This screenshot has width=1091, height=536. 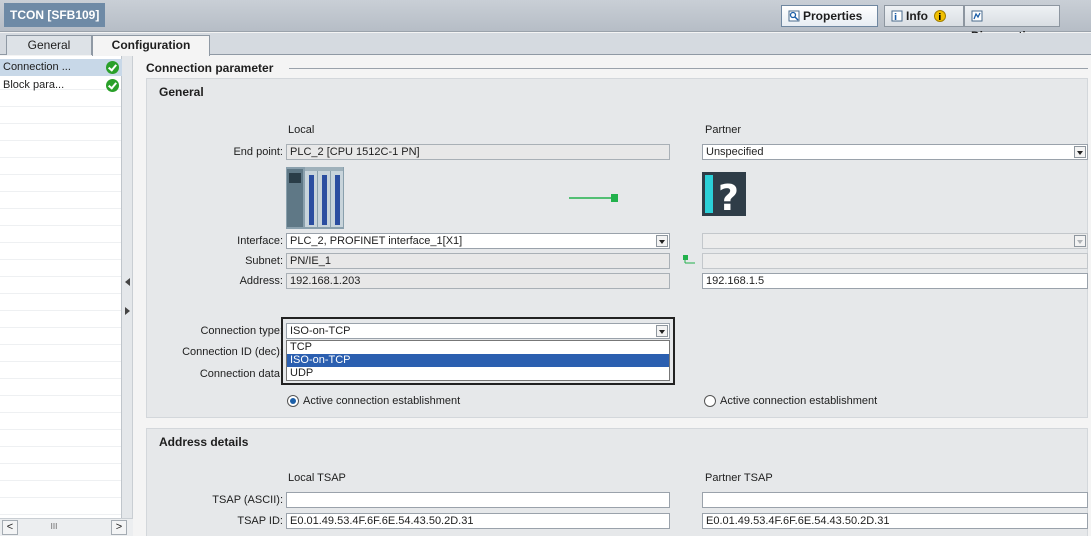 I want to click on partner-interface-select, so click(x=895, y=241).